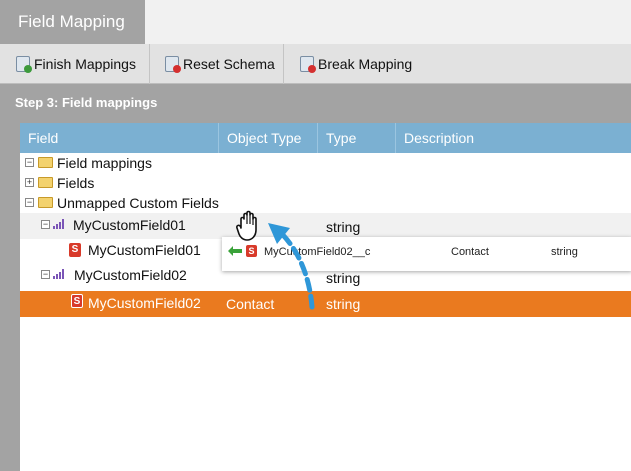  I want to click on column-header-object-type: Object Type, so click(268, 138).